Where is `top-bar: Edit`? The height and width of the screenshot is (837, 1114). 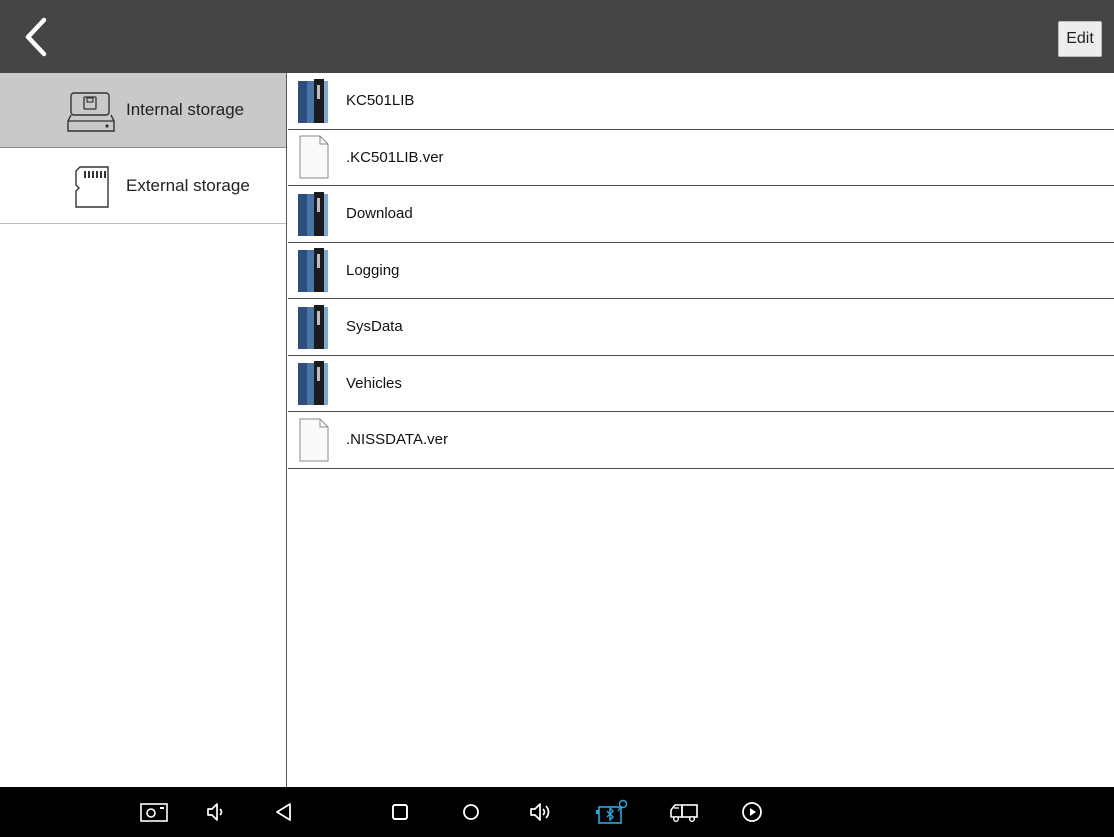
top-bar: Edit is located at coordinates (557, 36).